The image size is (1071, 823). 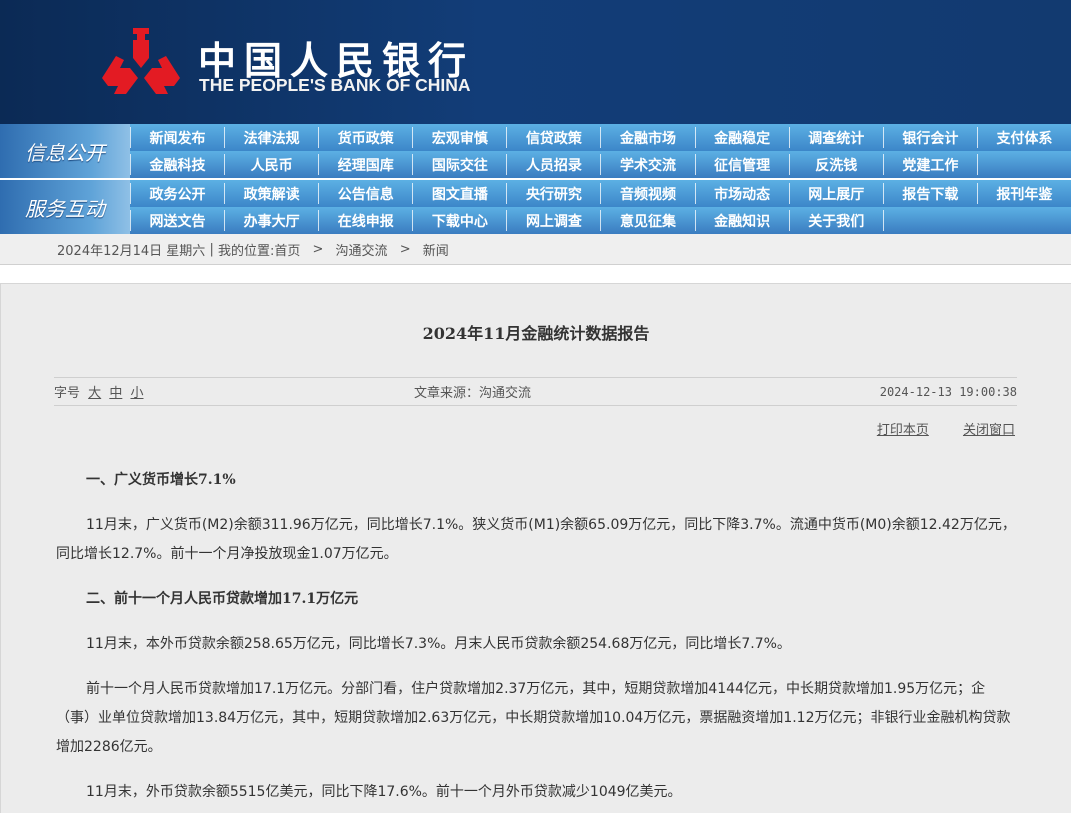 I want to click on font-size-control: 字号 大 中 小, so click(x=234, y=391).